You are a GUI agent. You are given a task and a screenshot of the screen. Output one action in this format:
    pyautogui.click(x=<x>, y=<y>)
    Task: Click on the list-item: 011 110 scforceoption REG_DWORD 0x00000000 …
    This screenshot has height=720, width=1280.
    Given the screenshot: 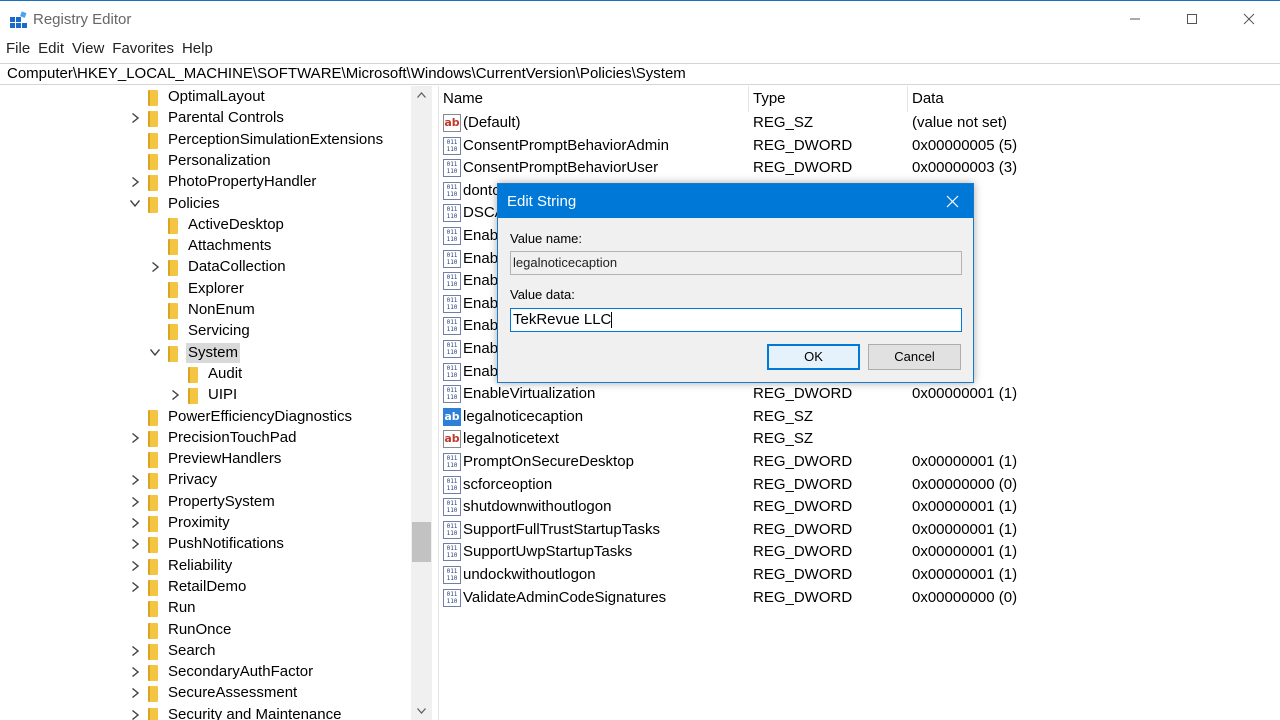 What is the action you would take?
    pyautogui.click(x=859, y=485)
    